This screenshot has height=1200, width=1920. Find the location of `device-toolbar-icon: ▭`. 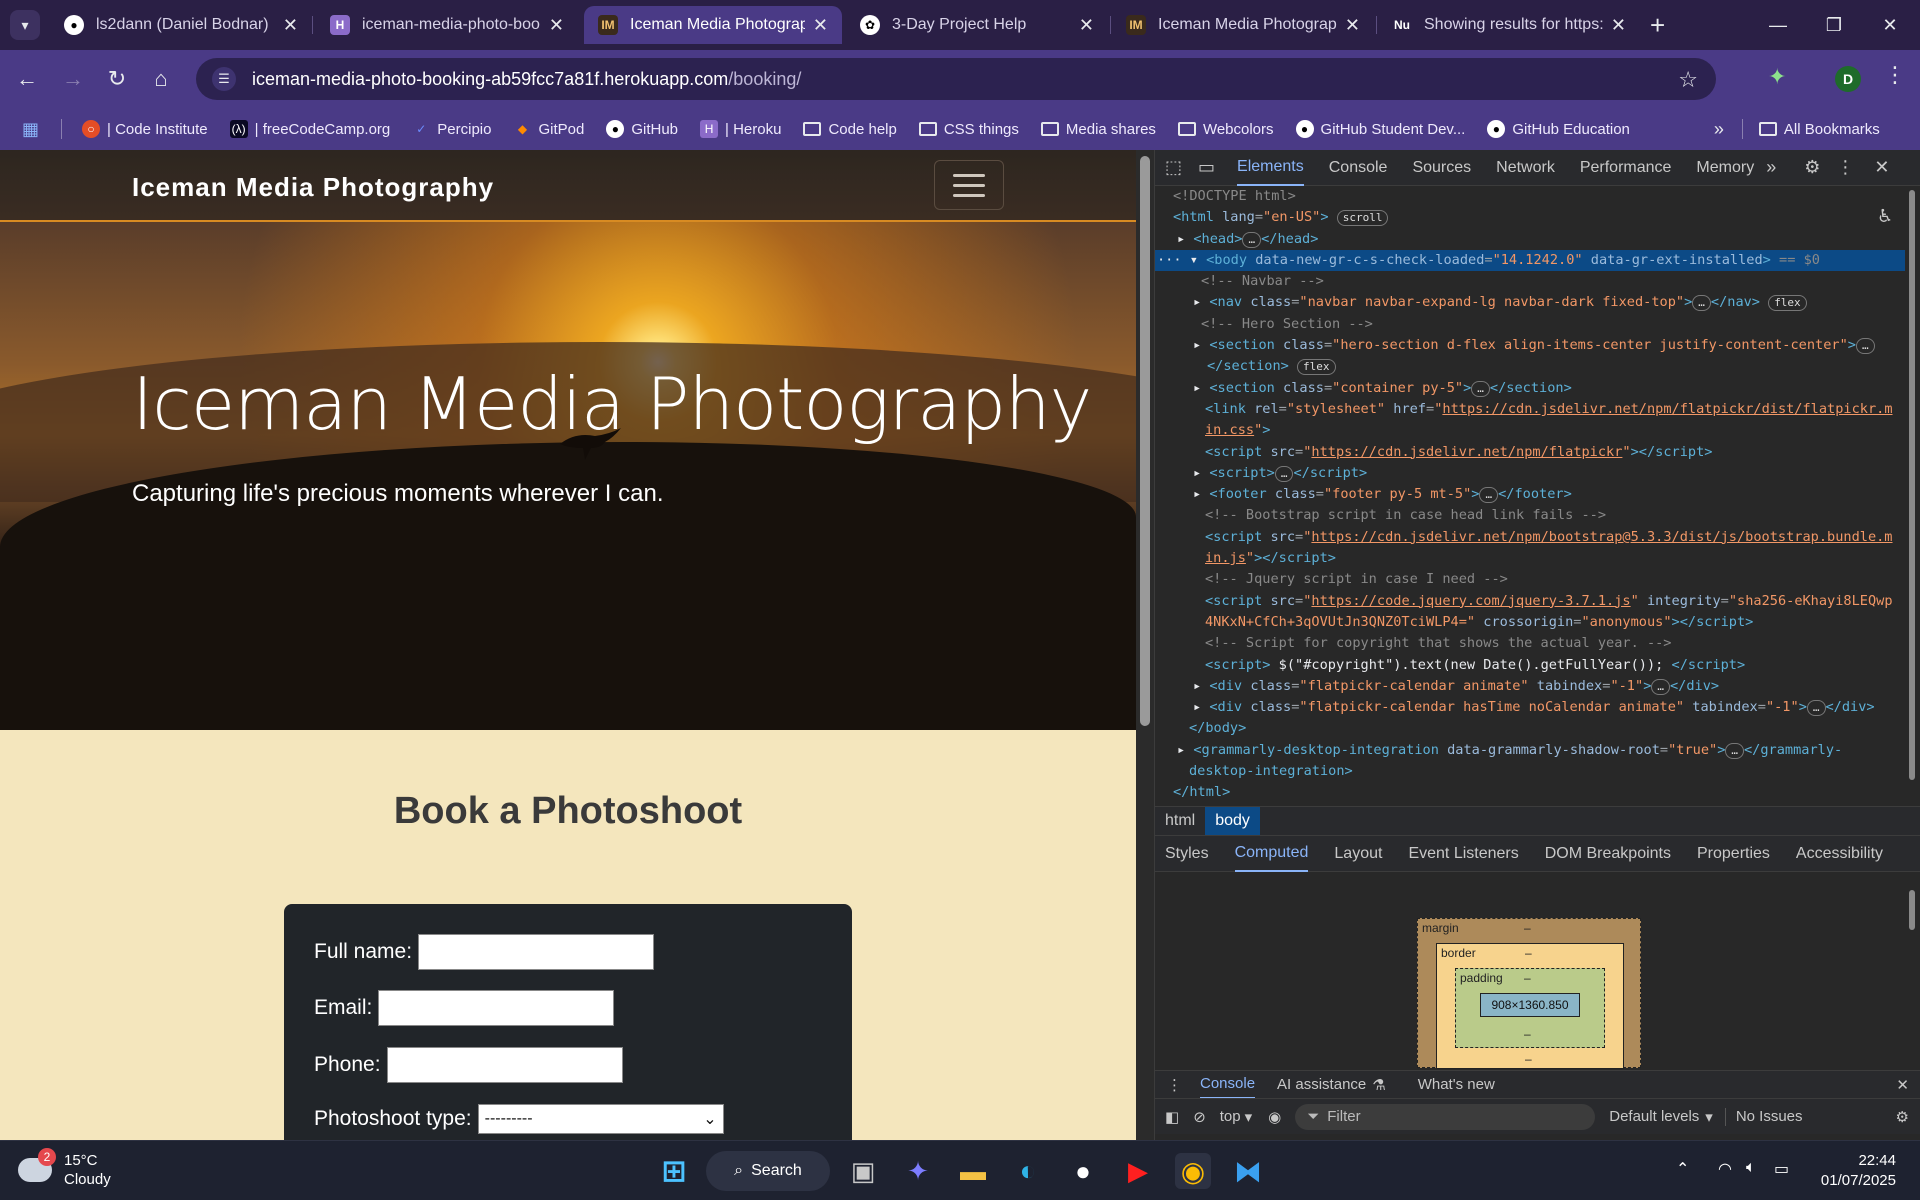

device-toolbar-icon: ▭ is located at coordinates (1206, 167).